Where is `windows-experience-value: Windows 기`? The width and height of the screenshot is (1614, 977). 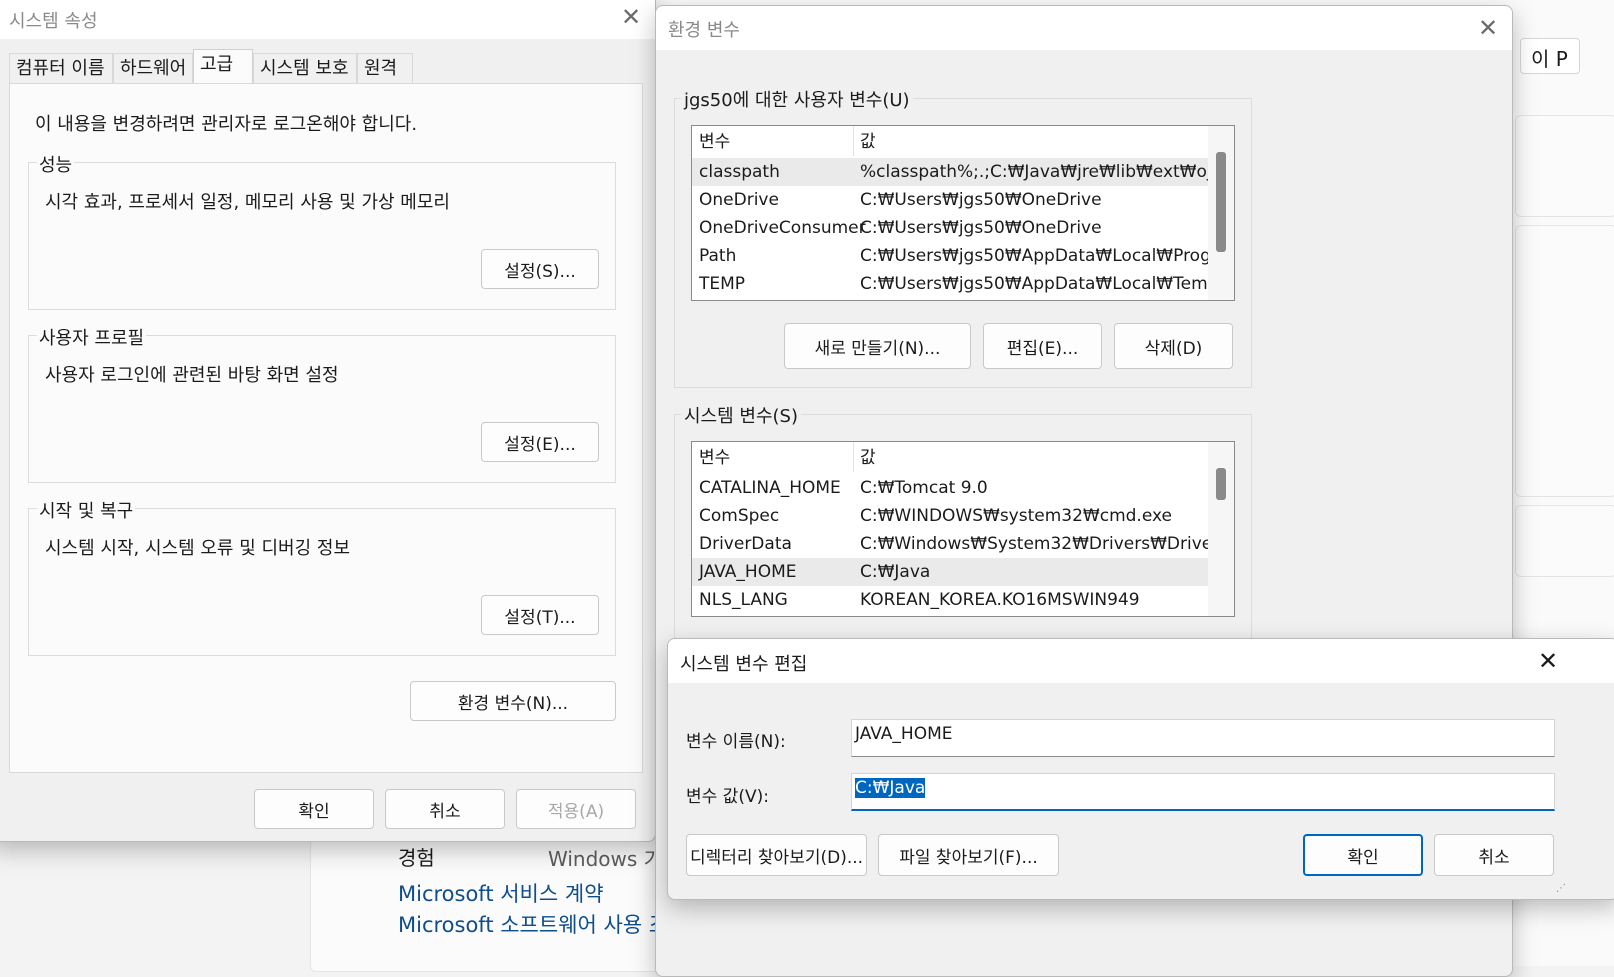
windows-experience-value: Windows 기 is located at coordinates (605, 859).